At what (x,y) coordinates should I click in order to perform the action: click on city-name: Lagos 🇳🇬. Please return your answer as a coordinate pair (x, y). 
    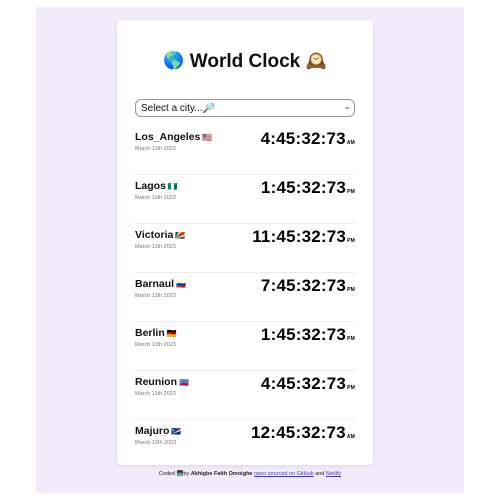
    Looking at the image, I should click on (156, 186).